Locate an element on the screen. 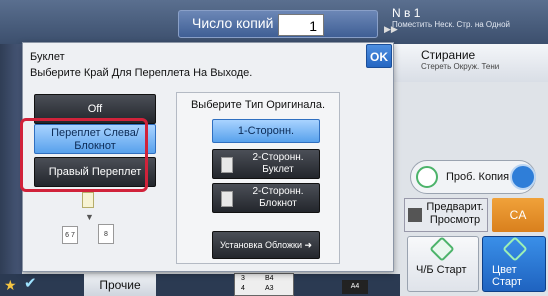  tray-num: 3 is located at coordinates (243, 278).